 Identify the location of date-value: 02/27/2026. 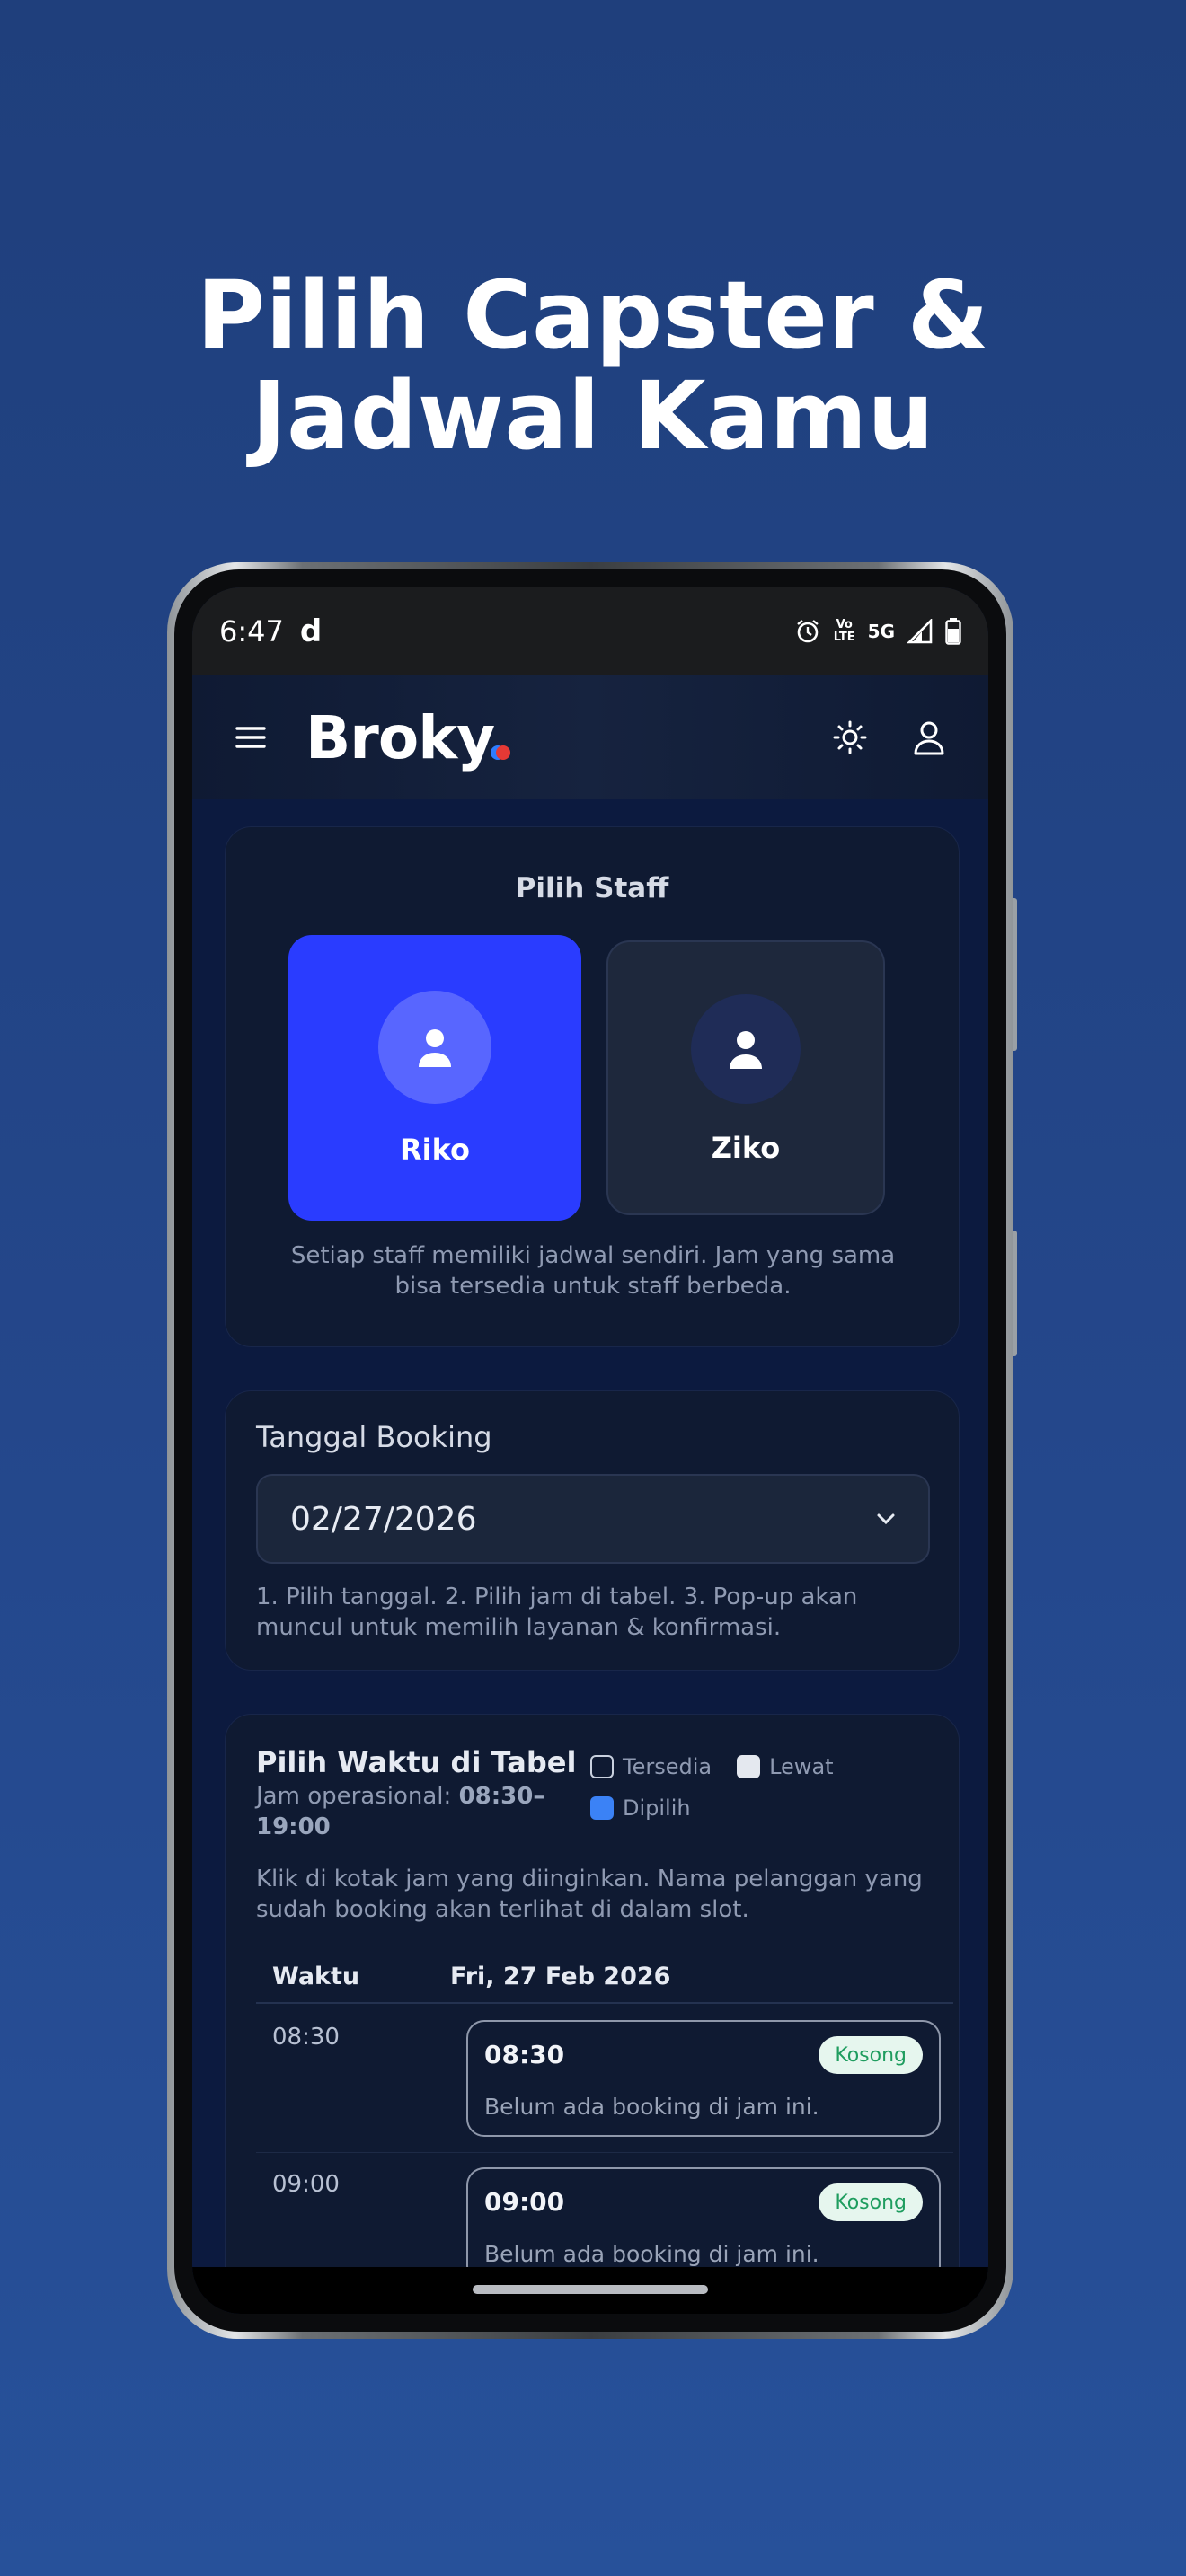
(383, 1519).